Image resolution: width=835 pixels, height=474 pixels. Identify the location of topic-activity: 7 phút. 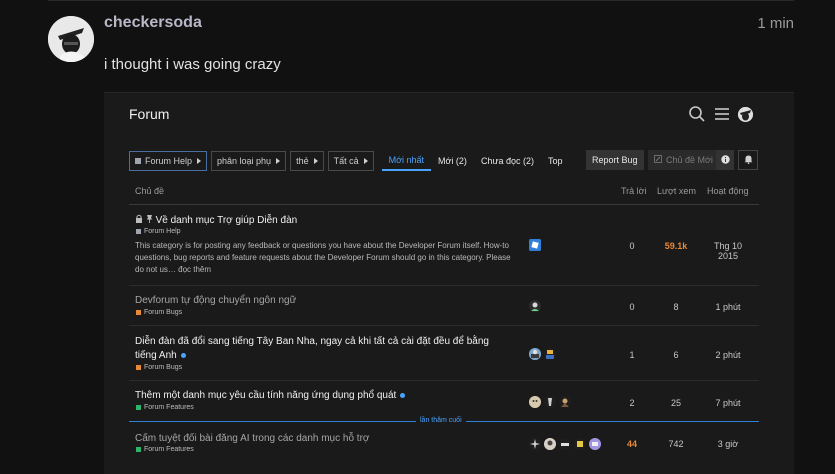
(728, 403).